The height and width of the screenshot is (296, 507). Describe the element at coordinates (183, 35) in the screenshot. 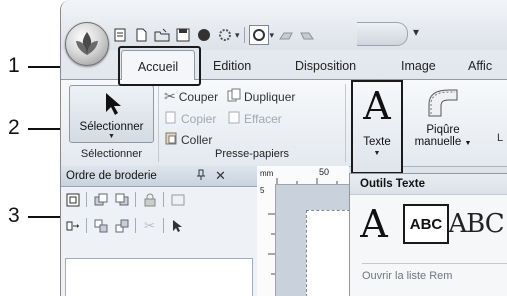

I see `save-icon` at that location.